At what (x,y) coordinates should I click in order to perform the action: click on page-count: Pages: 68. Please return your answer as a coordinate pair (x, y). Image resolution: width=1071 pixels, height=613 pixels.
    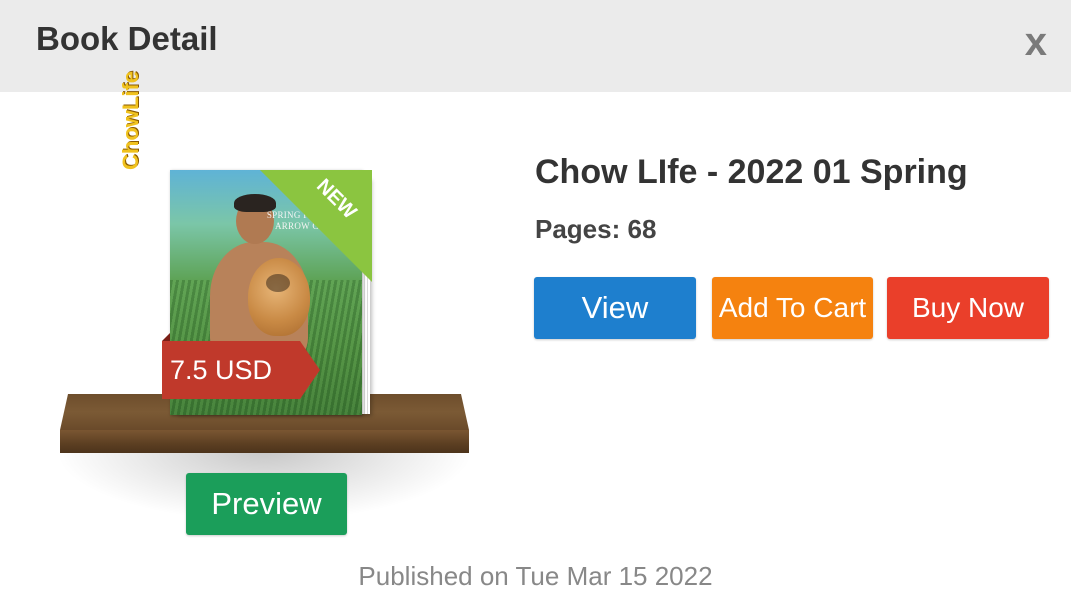
    Looking at the image, I should click on (596, 229).